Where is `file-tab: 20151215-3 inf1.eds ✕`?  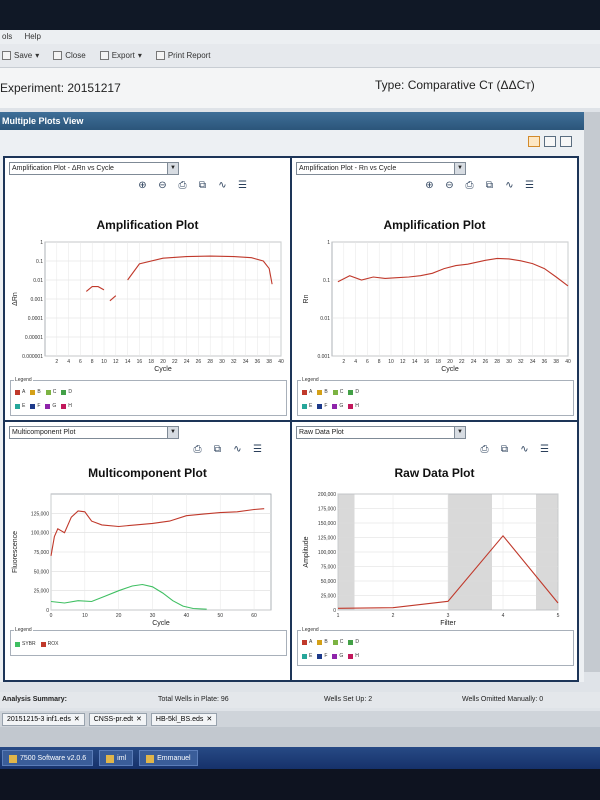 file-tab: 20151215-3 inf1.eds ✕ is located at coordinates (43, 719).